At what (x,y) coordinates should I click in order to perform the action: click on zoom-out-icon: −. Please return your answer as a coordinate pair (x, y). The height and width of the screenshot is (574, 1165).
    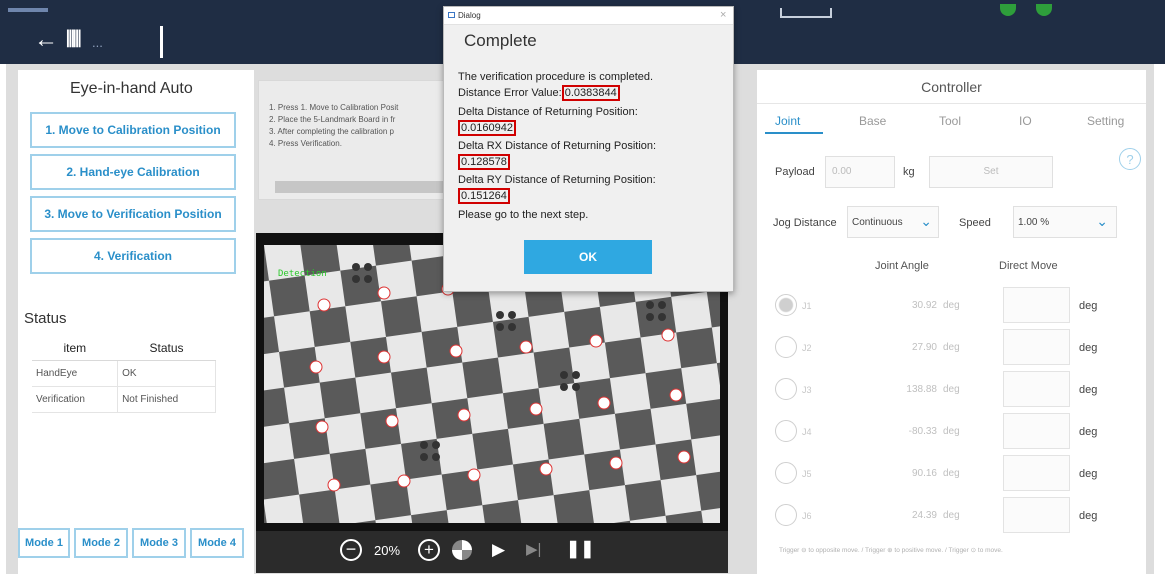
    Looking at the image, I should click on (351, 550).